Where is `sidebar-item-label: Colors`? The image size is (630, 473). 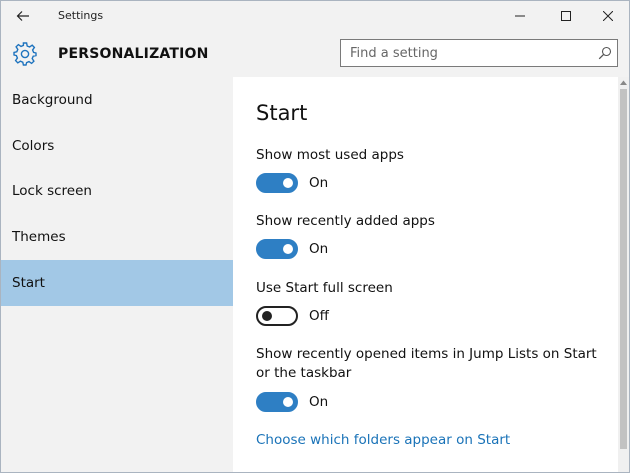 sidebar-item-label: Colors is located at coordinates (33, 146).